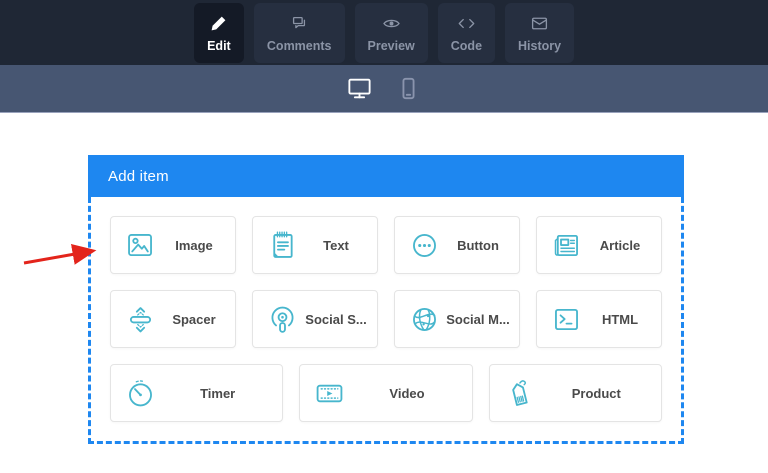 The width and height of the screenshot is (768, 473). Describe the element at coordinates (599, 319) in the screenshot. I see `item-html: HTML` at that location.